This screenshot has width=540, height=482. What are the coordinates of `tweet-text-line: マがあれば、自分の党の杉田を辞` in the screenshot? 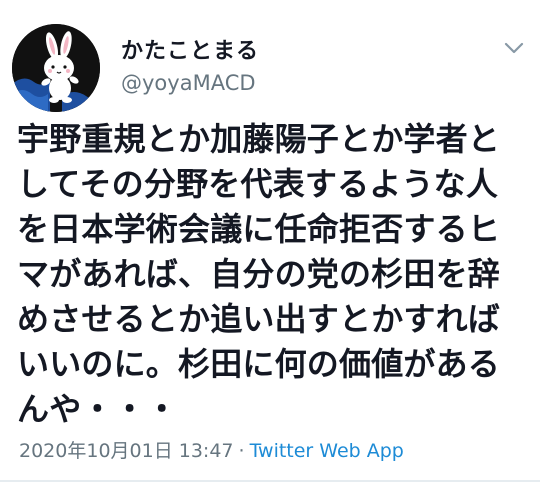 It's located at (259, 274).